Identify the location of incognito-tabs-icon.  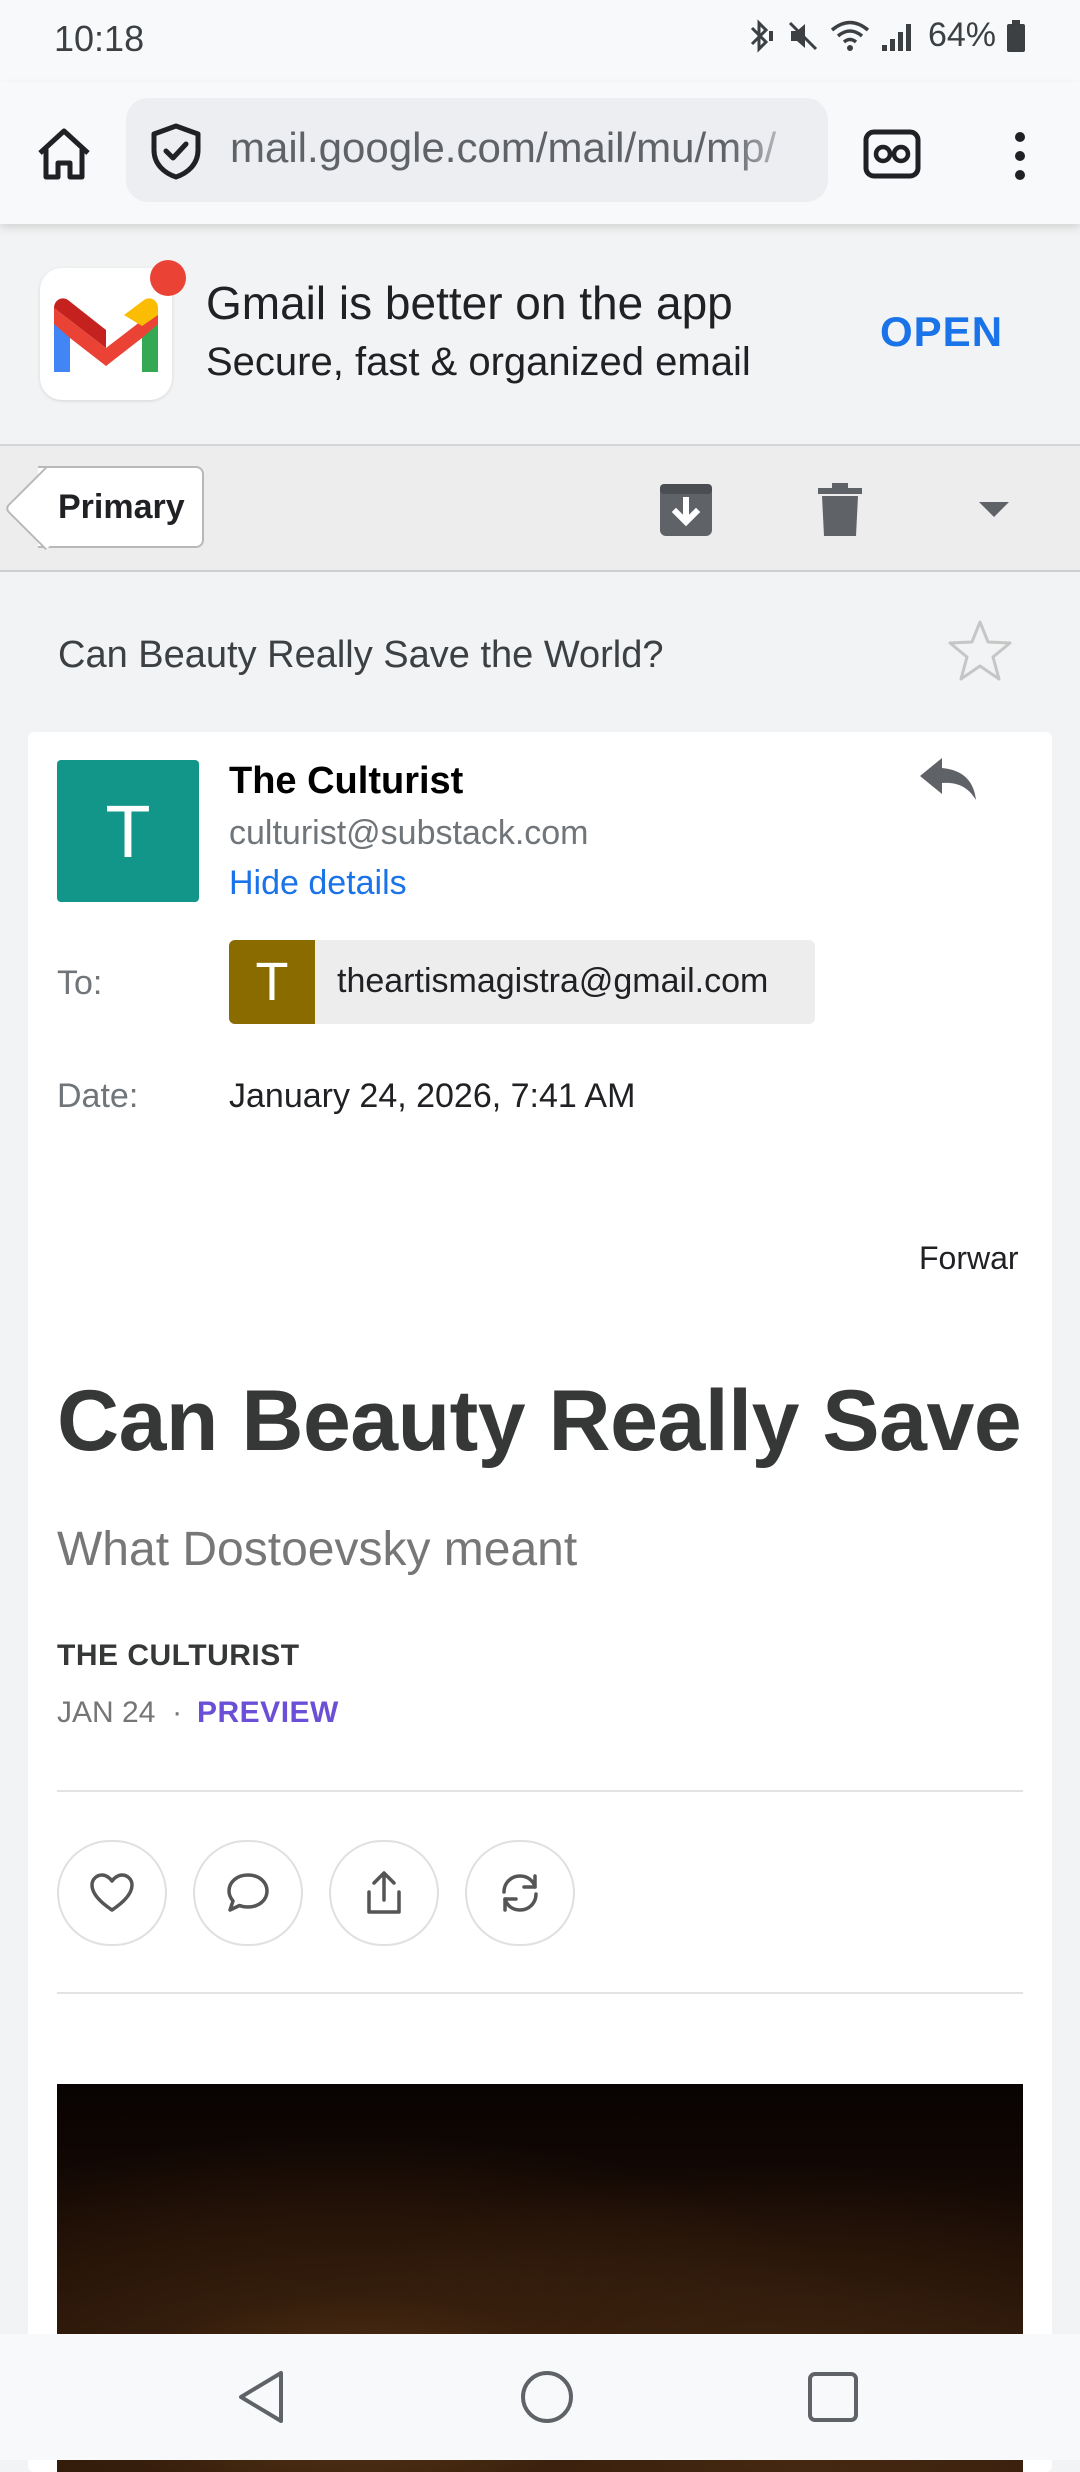
(892, 154).